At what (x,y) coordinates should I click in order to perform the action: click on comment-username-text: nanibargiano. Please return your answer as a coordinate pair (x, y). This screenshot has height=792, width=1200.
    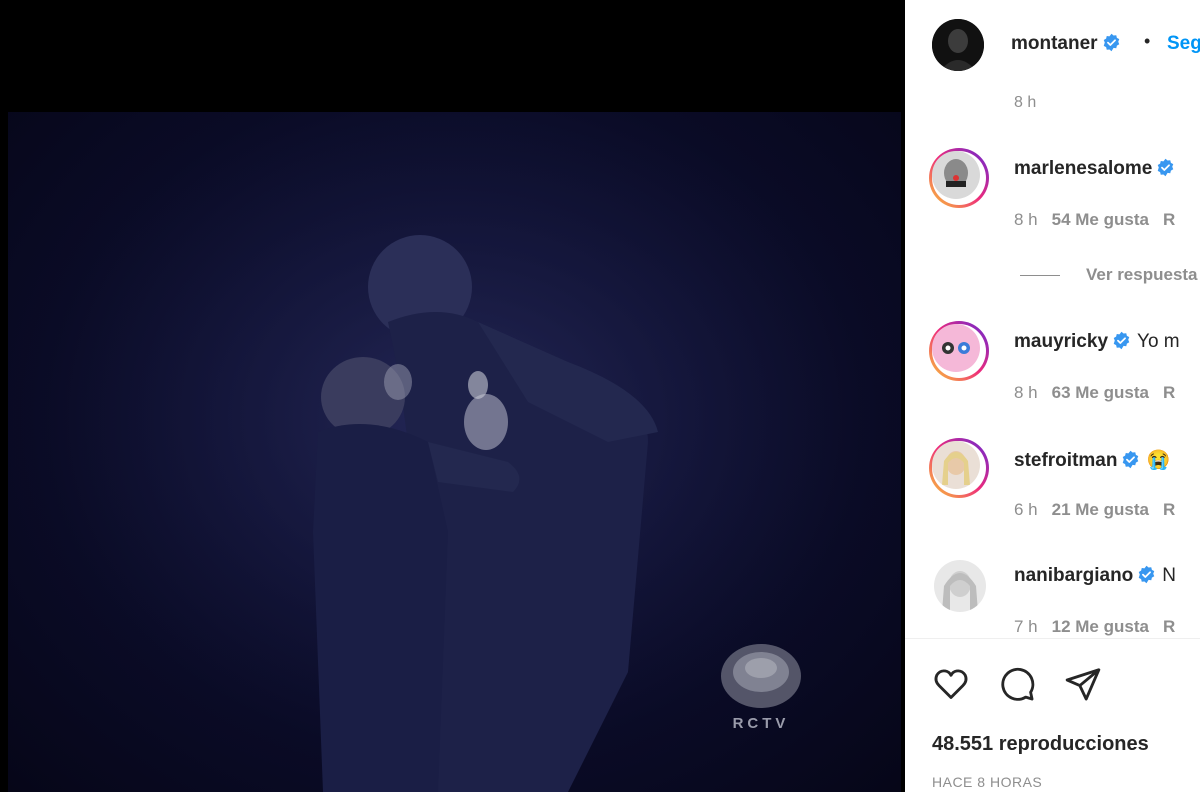
    Looking at the image, I should click on (1073, 575).